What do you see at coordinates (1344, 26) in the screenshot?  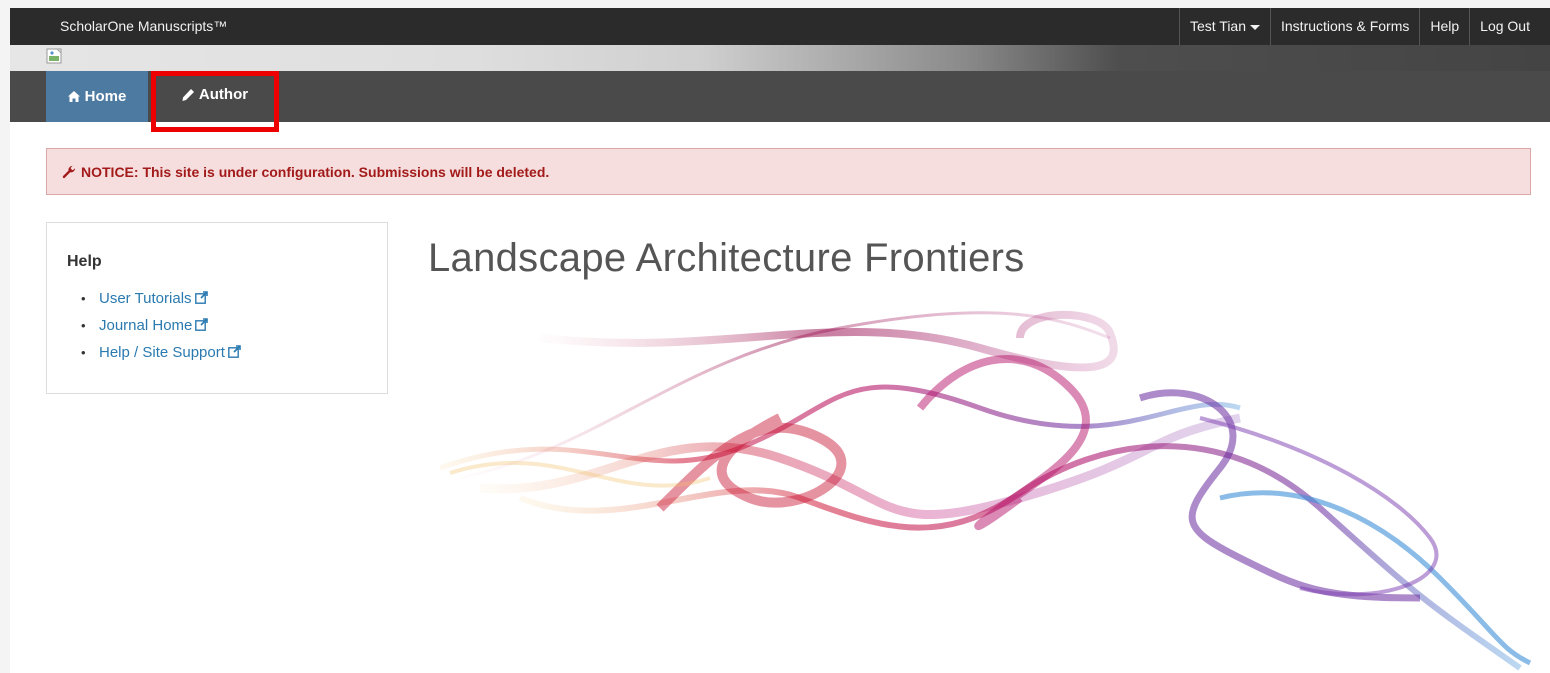 I see `instructions-forms-link: Instructions & Forms` at bounding box center [1344, 26].